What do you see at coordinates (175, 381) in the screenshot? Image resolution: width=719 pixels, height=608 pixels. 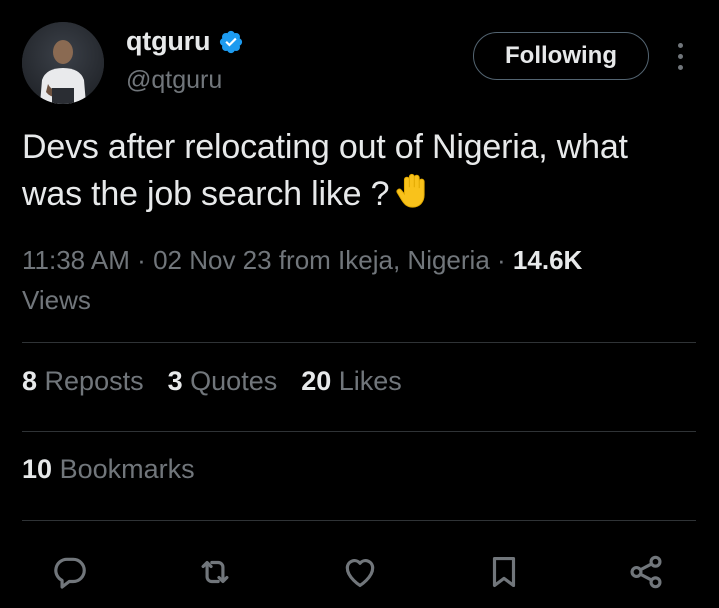 I see `quotes-count: 3` at bounding box center [175, 381].